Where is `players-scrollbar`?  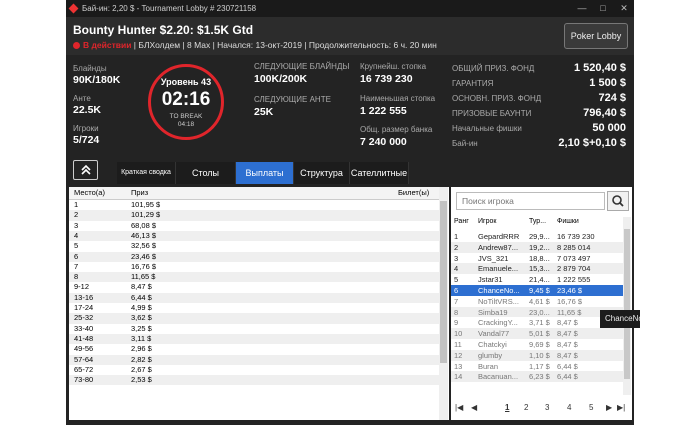 players-scrollbar is located at coordinates (627, 306).